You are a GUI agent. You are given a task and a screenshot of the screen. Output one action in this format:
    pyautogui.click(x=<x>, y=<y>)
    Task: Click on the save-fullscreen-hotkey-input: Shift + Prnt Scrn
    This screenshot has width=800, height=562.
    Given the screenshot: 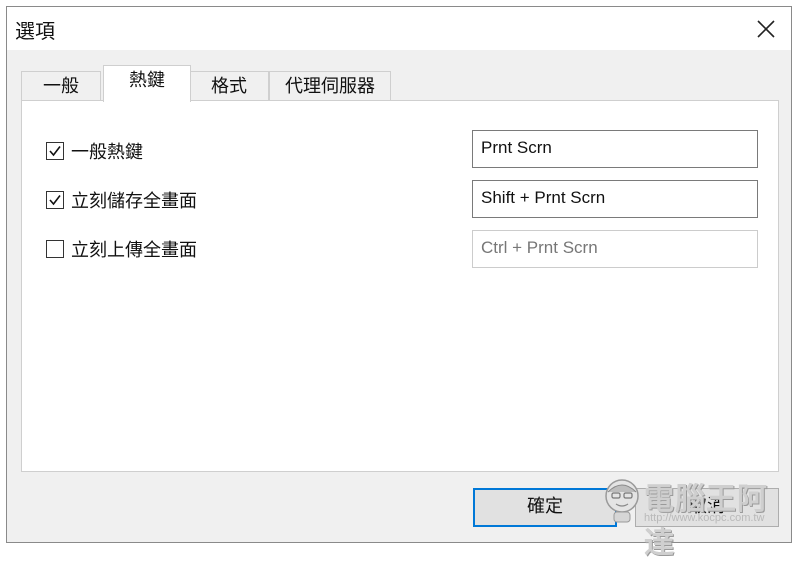 What is the action you would take?
    pyautogui.click(x=615, y=199)
    